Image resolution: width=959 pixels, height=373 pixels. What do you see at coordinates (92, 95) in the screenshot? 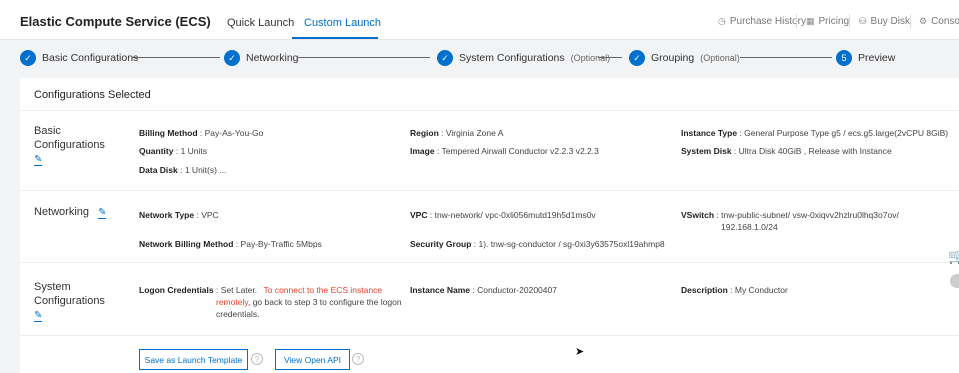
I see `card-title: Configurations Selected` at bounding box center [92, 95].